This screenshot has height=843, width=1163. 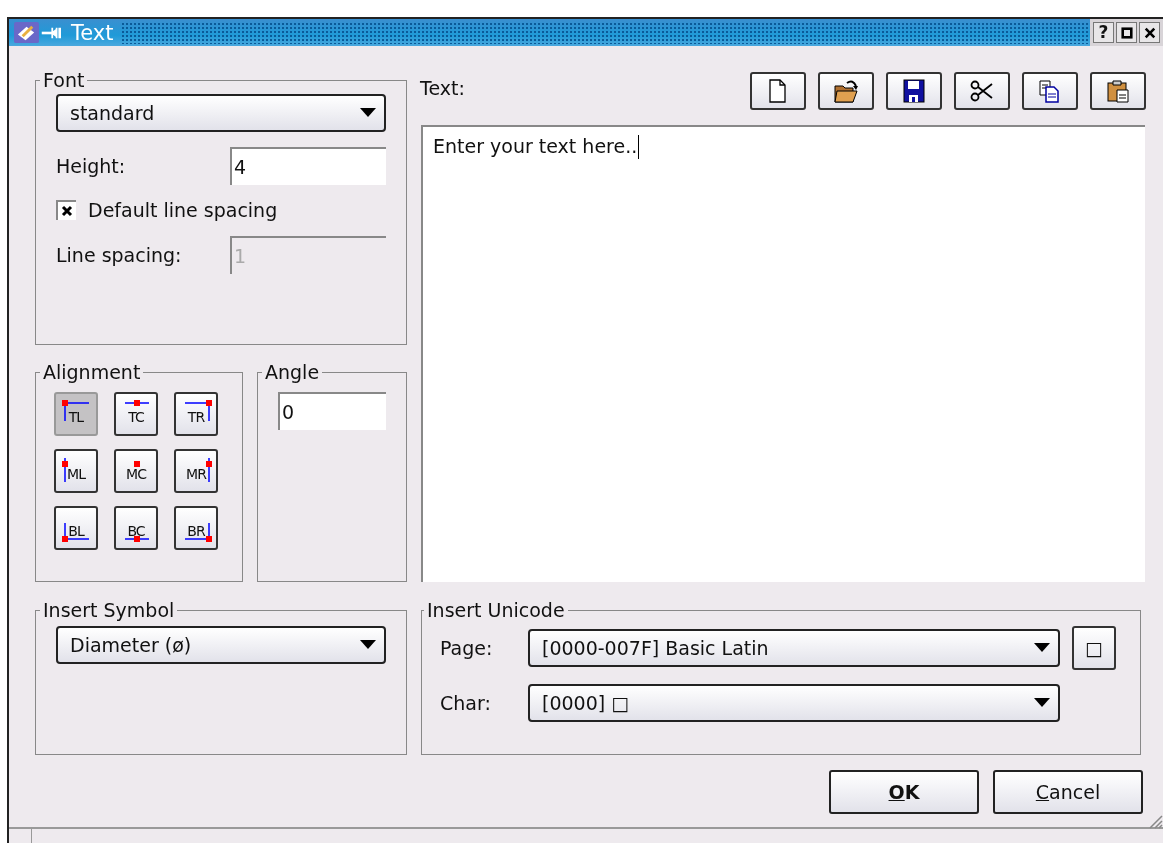 I want to click on check-mark-icon, so click(x=67, y=211).